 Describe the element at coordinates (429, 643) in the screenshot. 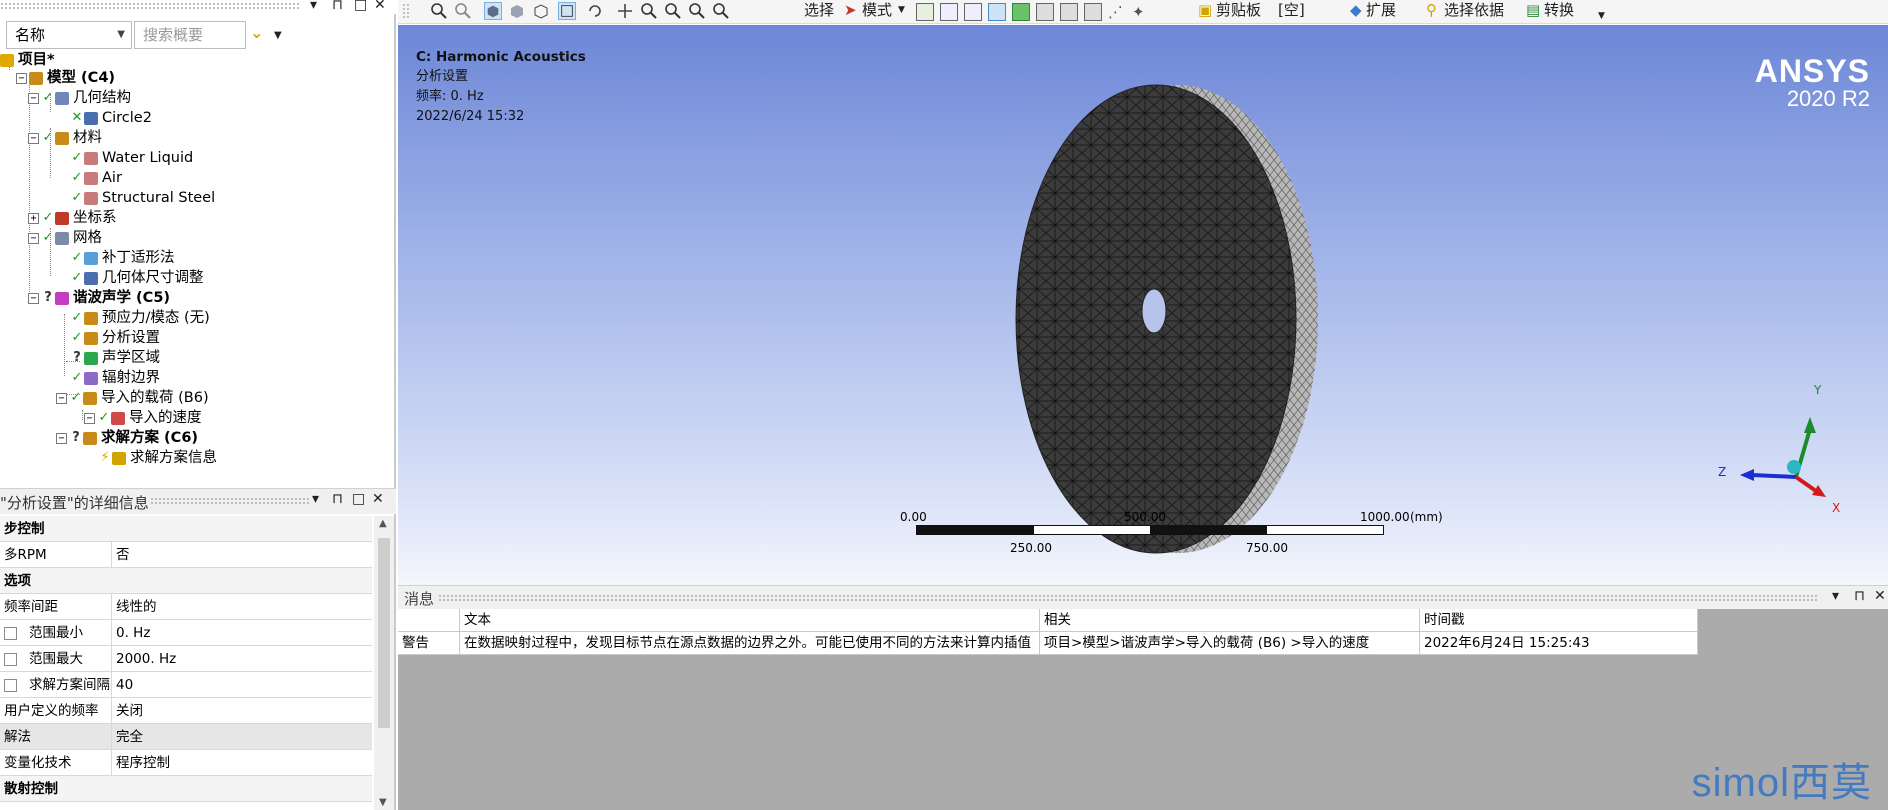

I see `message-type: 警告` at that location.